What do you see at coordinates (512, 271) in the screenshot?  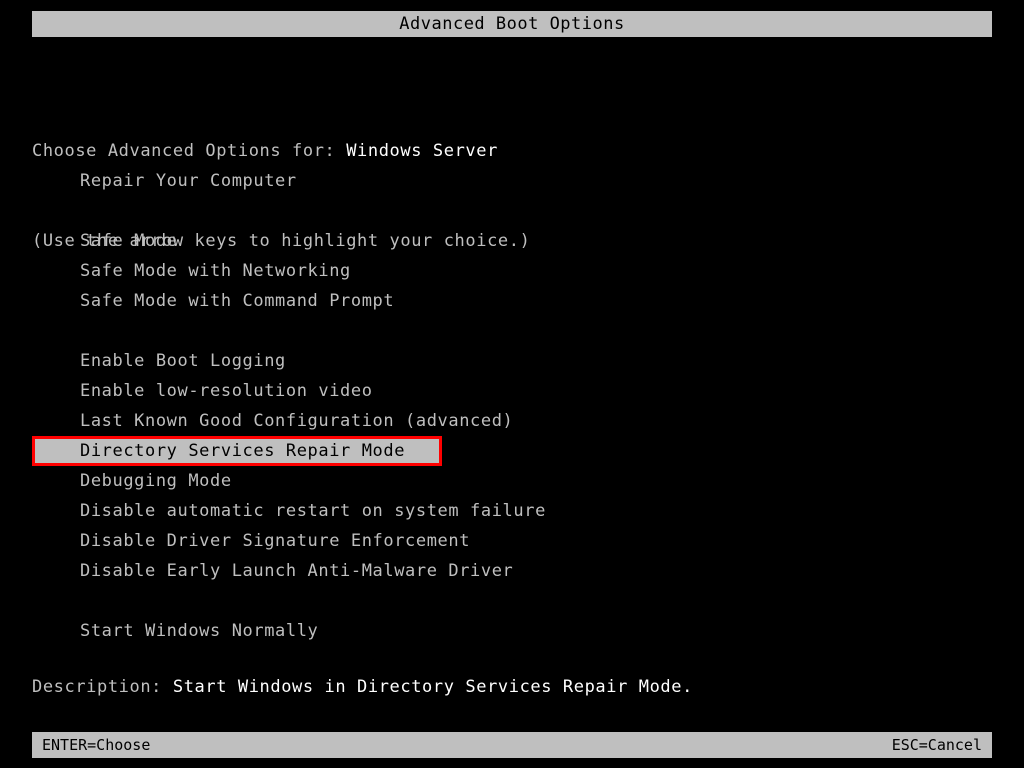 I see `menu-item-row: Safe Mode with Networking` at bounding box center [512, 271].